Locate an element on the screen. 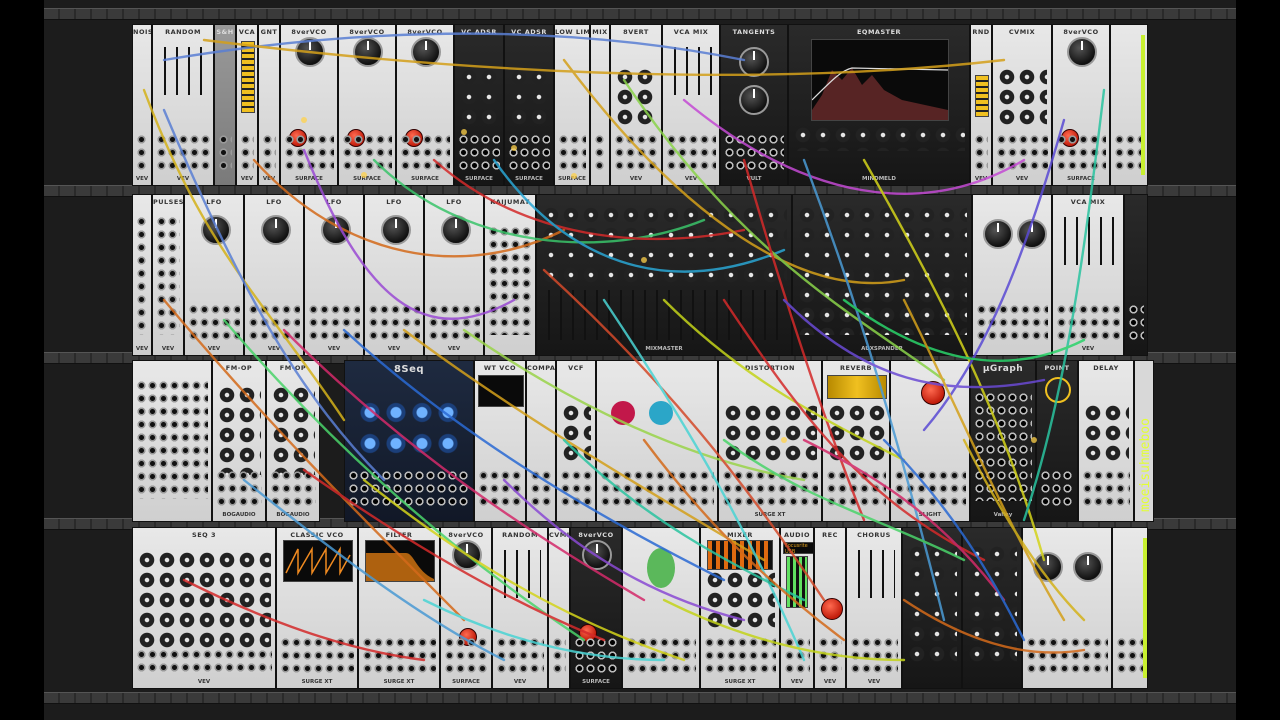  module-audio: AUDIO Focusrite USB VEV is located at coordinates (797, 608).